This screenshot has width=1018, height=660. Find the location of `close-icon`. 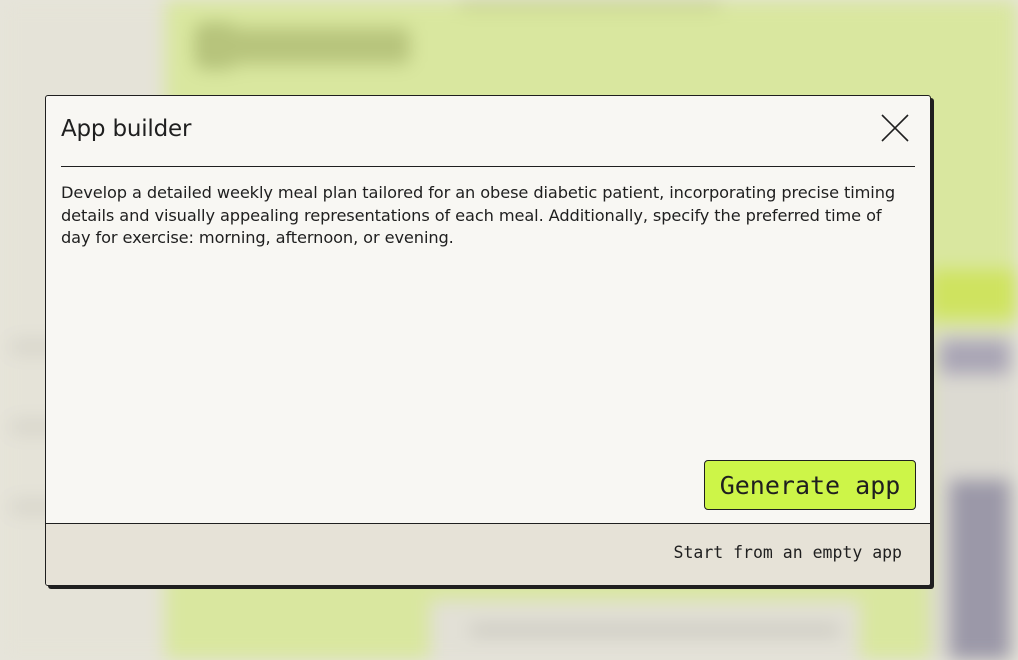

close-icon is located at coordinates (895, 128).